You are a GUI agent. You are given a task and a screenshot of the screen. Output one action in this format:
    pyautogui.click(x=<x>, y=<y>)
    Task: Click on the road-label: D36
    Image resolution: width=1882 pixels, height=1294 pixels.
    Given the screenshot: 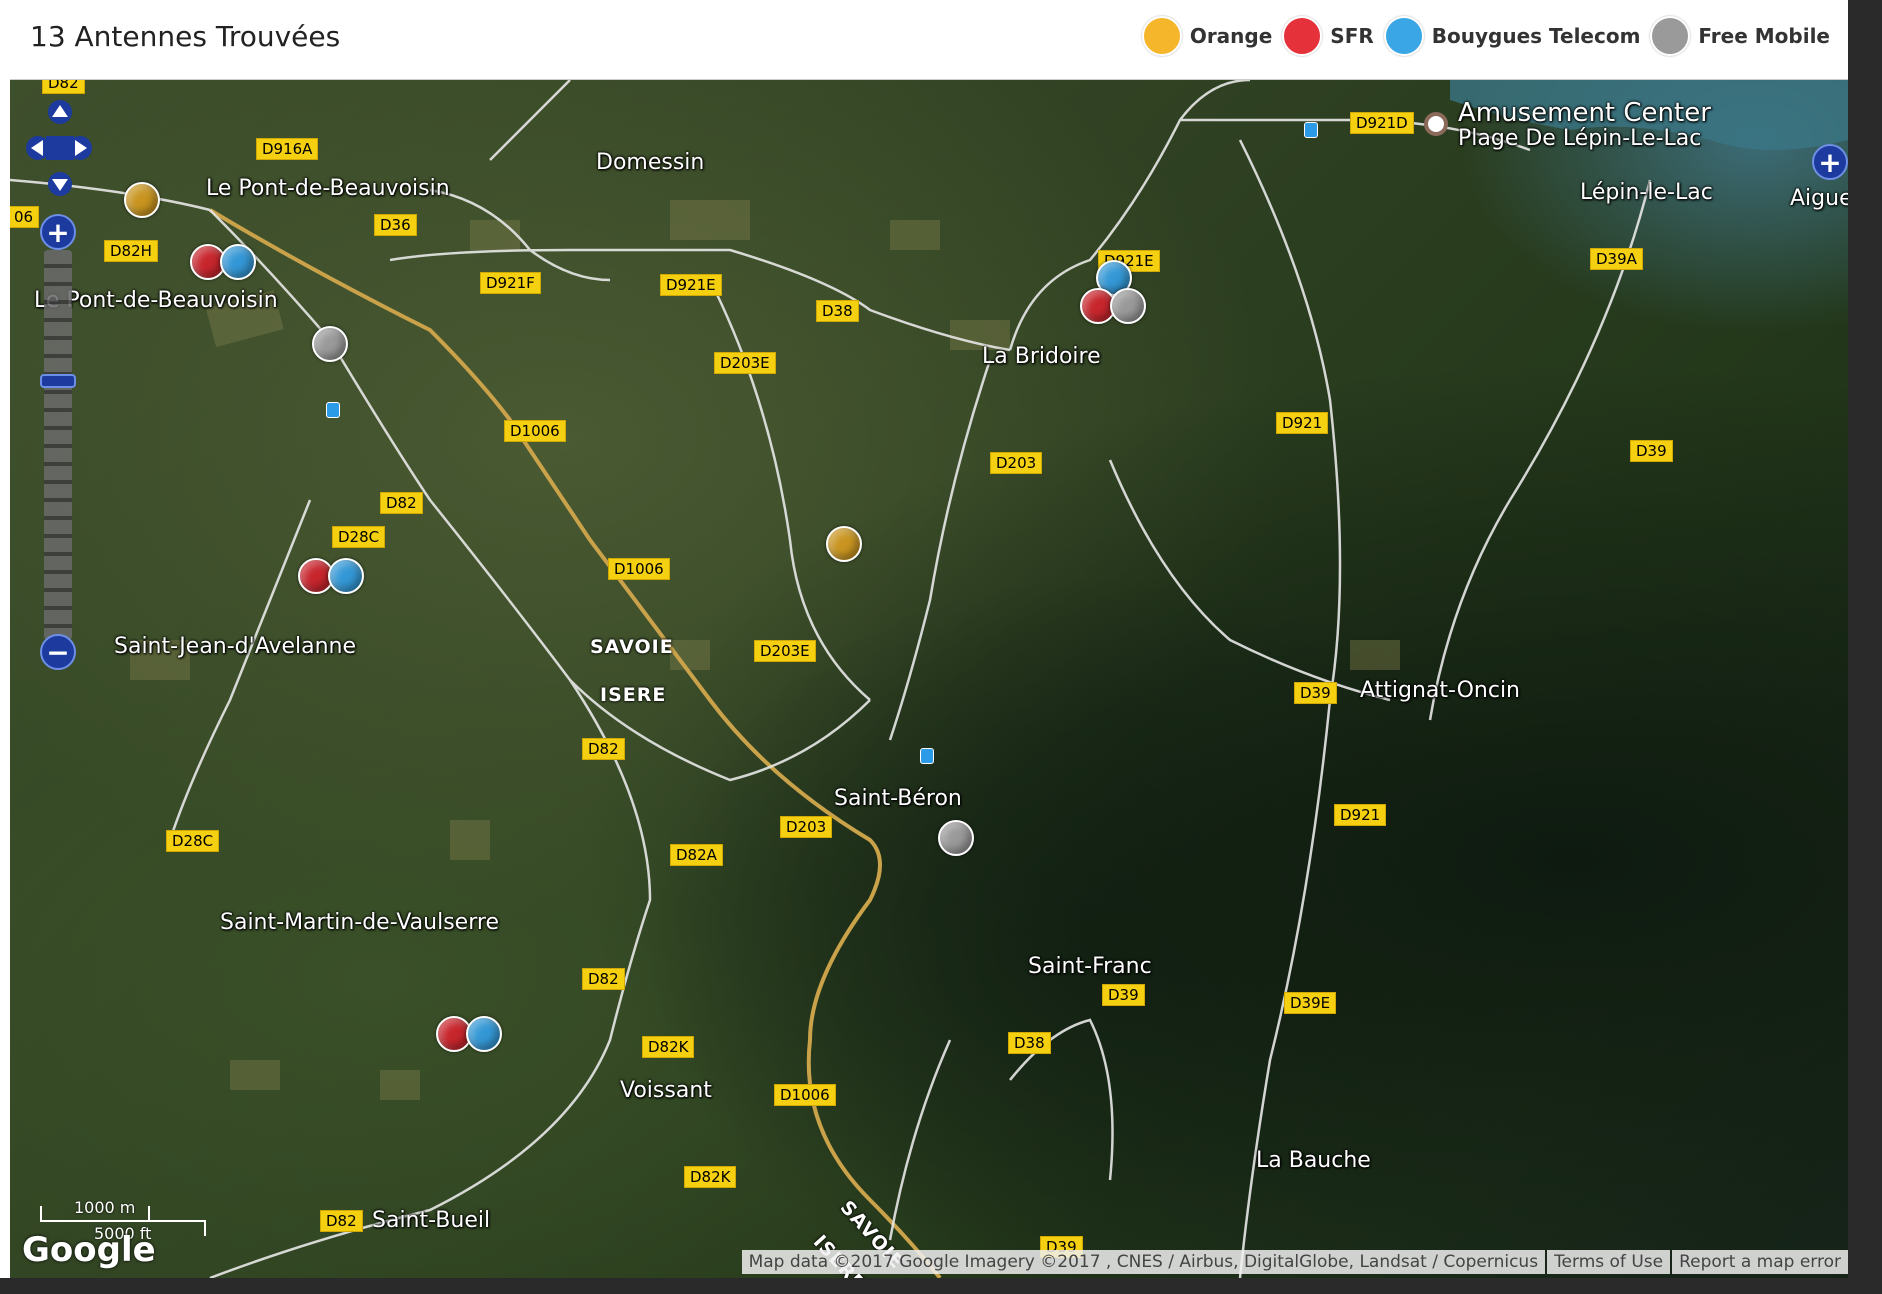 What is the action you would take?
    pyautogui.click(x=395, y=225)
    